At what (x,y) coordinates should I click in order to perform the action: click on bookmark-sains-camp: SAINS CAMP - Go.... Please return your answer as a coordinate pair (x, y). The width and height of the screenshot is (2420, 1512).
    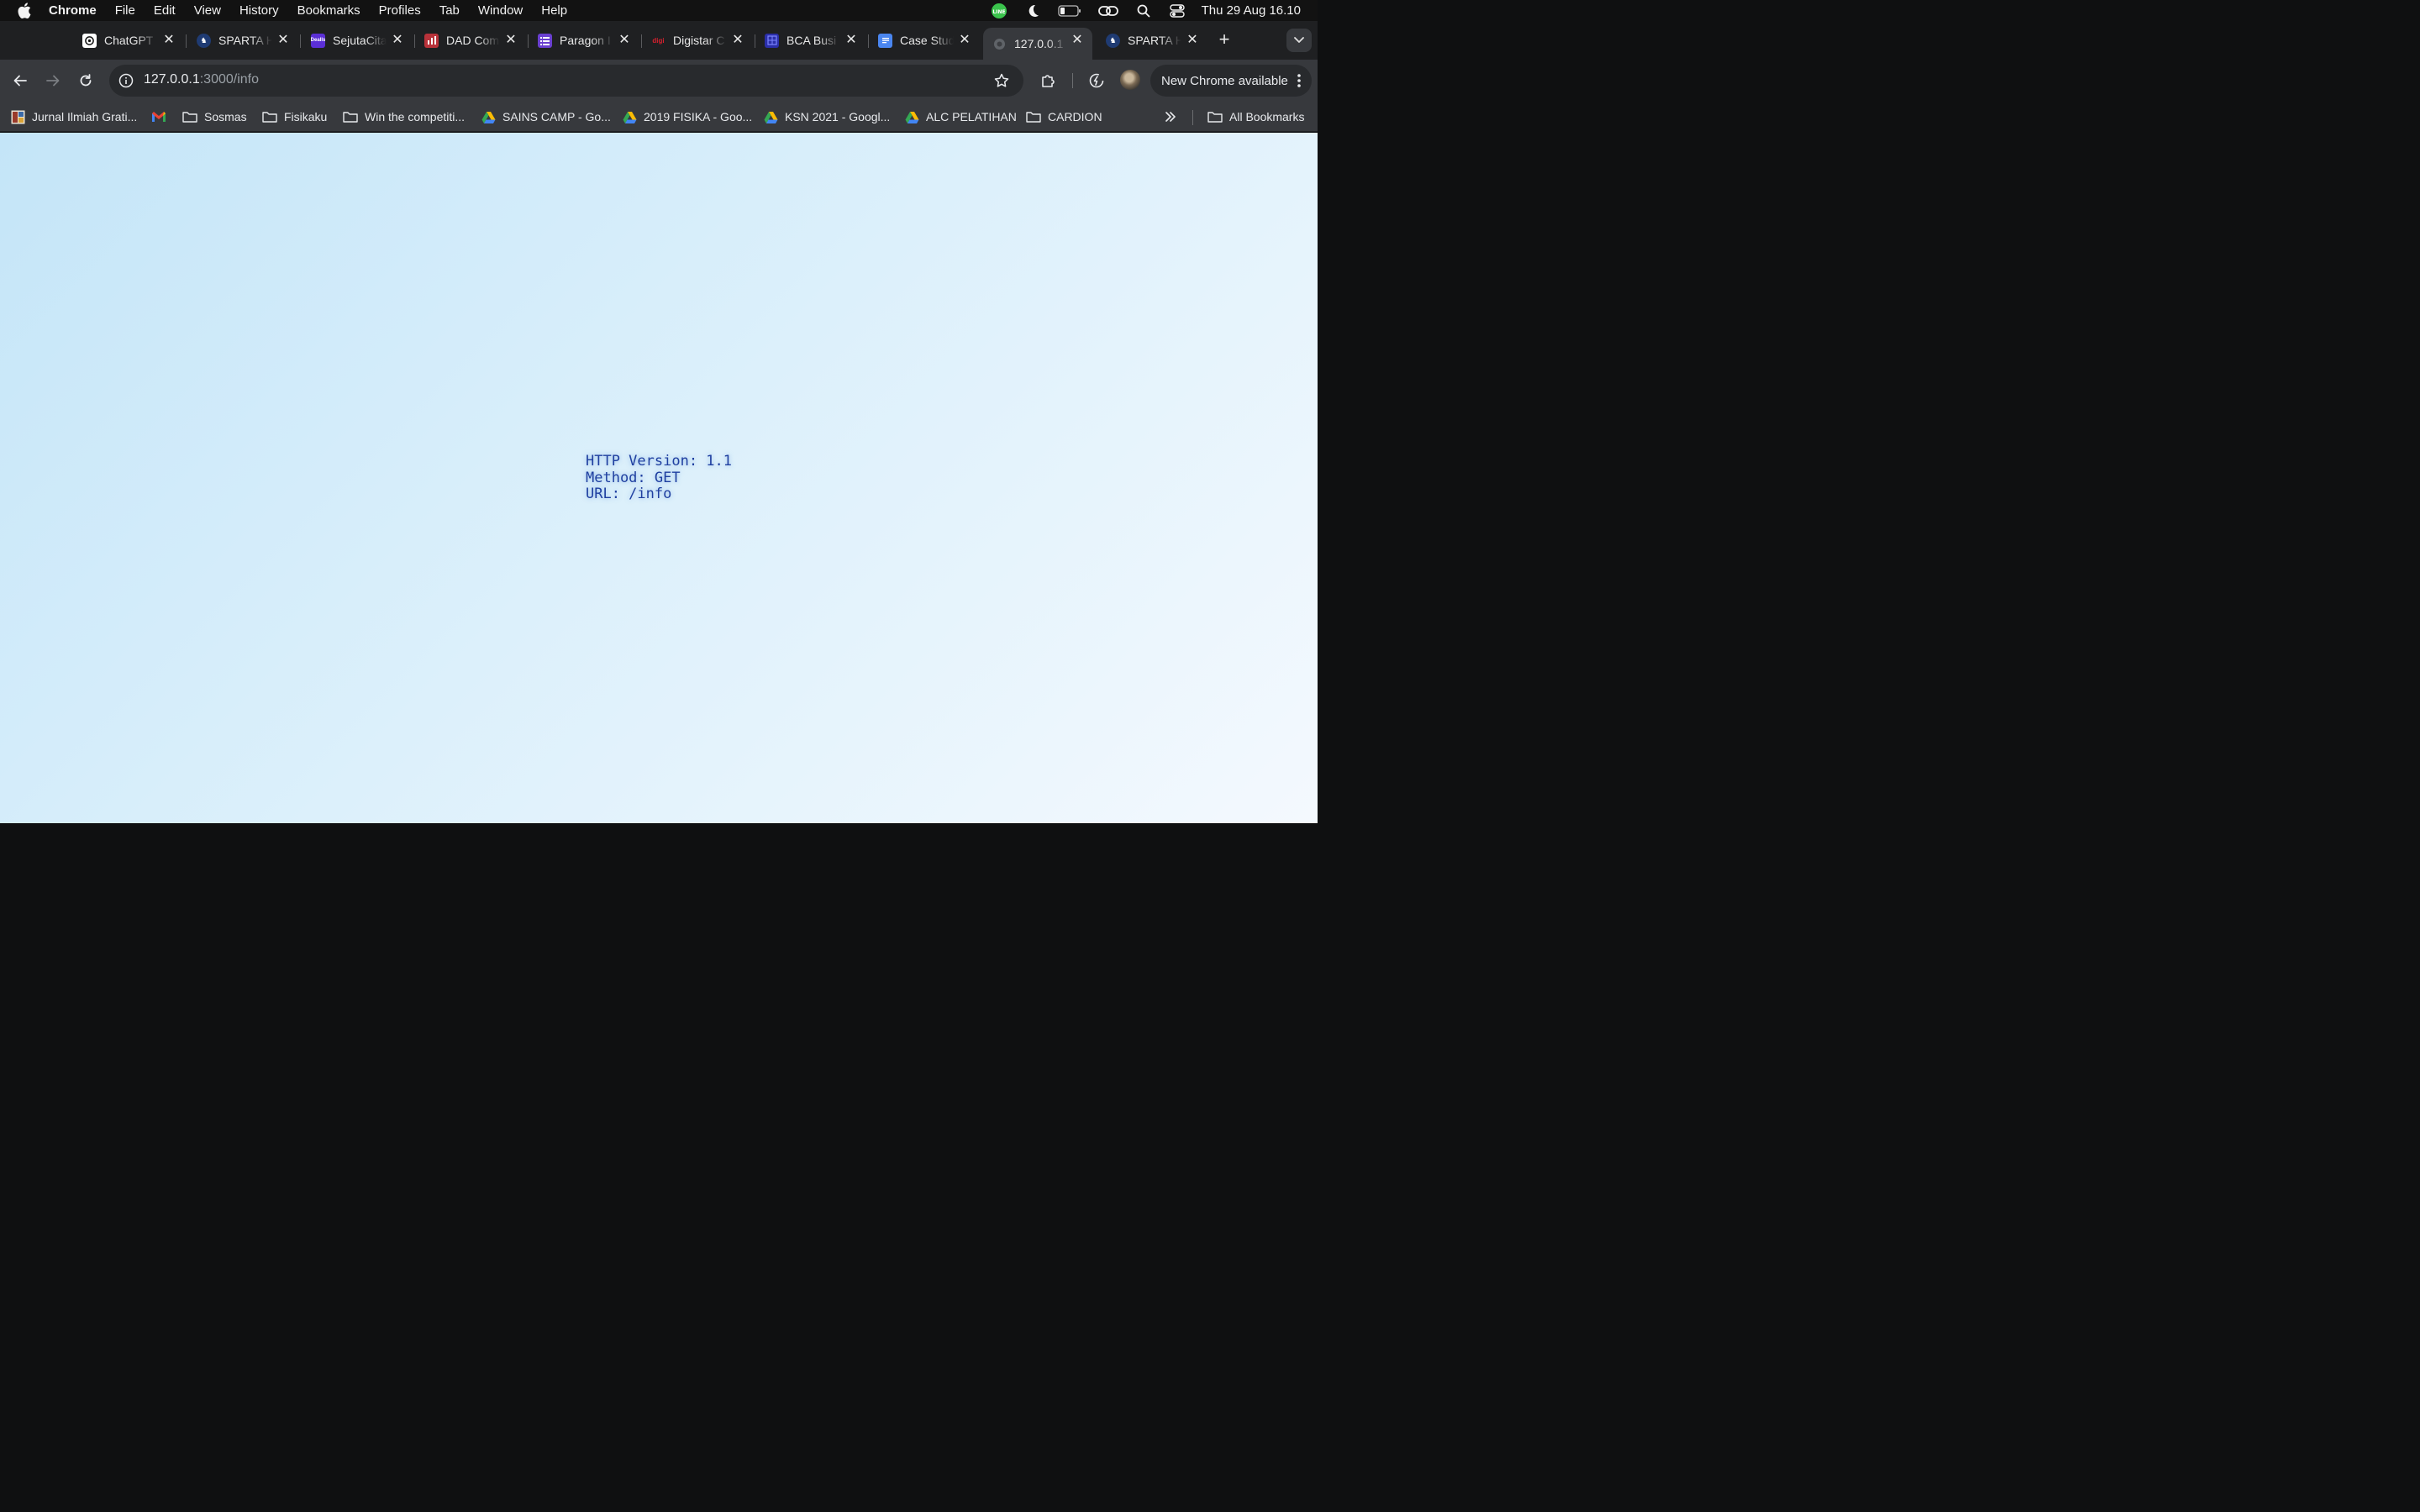
    Looking at the image, I should click on (546, 116).